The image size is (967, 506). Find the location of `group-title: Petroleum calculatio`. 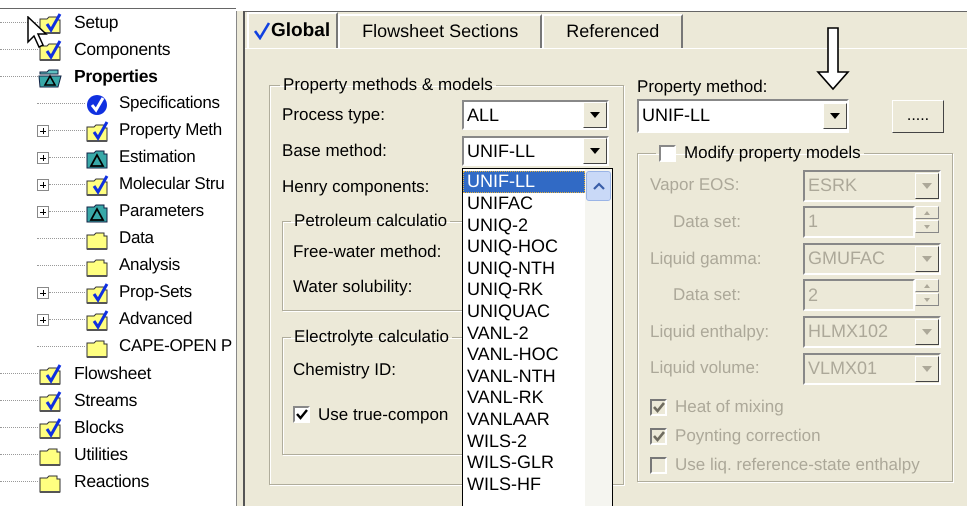

group-title: Petroleum calculatio is located at coordinates (370, 221).